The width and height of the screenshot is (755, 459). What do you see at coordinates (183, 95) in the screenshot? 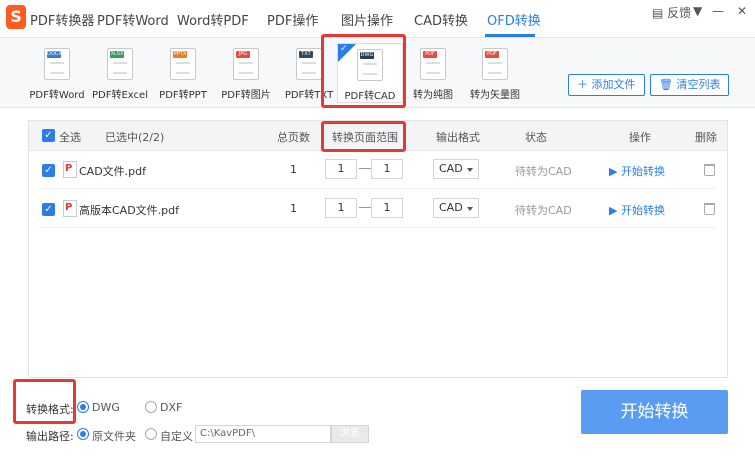
I see `tool-label: PDF转PPT` at bounding box center [183, 95].